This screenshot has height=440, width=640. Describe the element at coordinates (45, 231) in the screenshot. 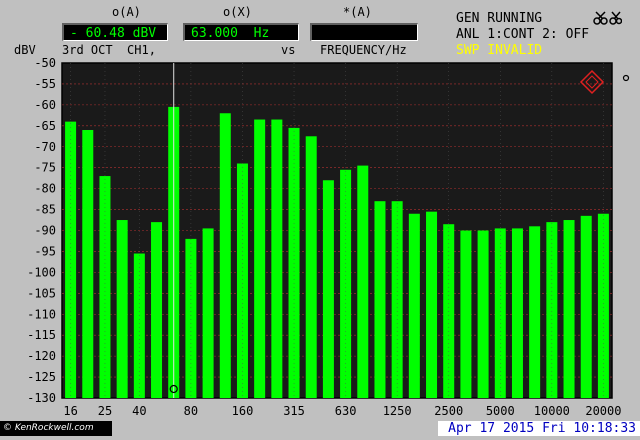

I see `y-tick-label: -90` at that location.